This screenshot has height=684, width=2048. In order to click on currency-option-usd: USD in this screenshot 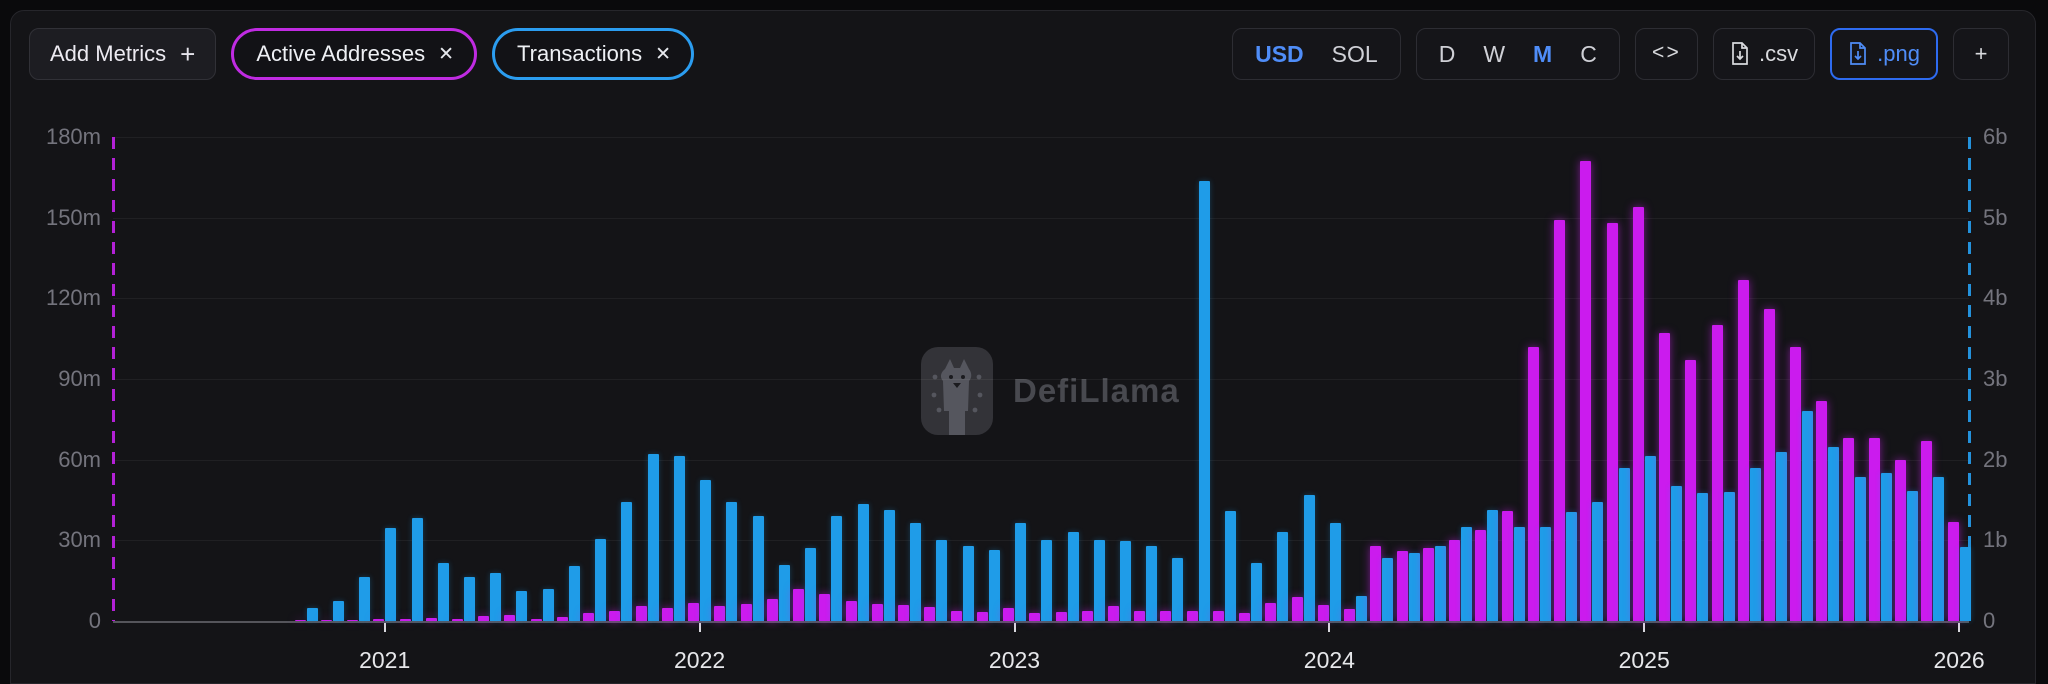, I will do `click(1279, 54)`.